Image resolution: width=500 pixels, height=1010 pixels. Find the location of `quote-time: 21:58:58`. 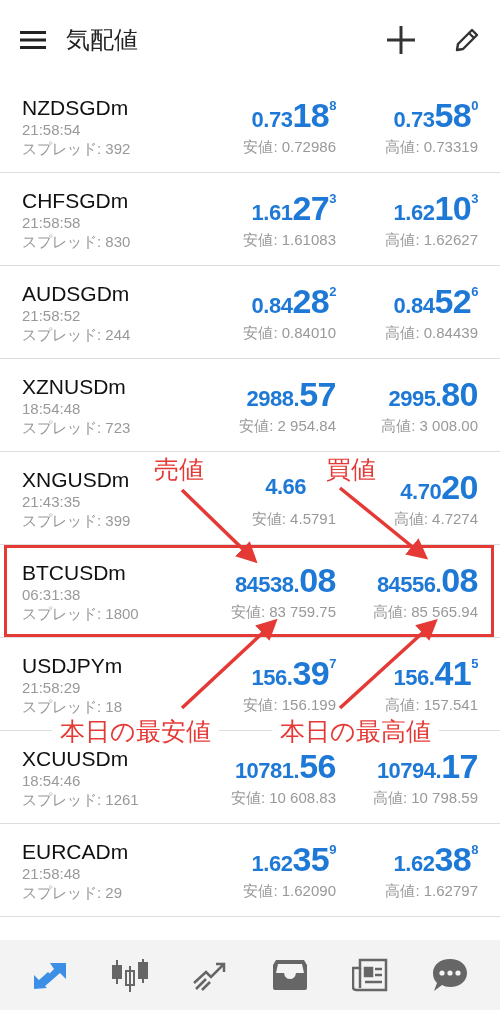

quote-time: 21:58:58 is located at coordinates (51, 222).